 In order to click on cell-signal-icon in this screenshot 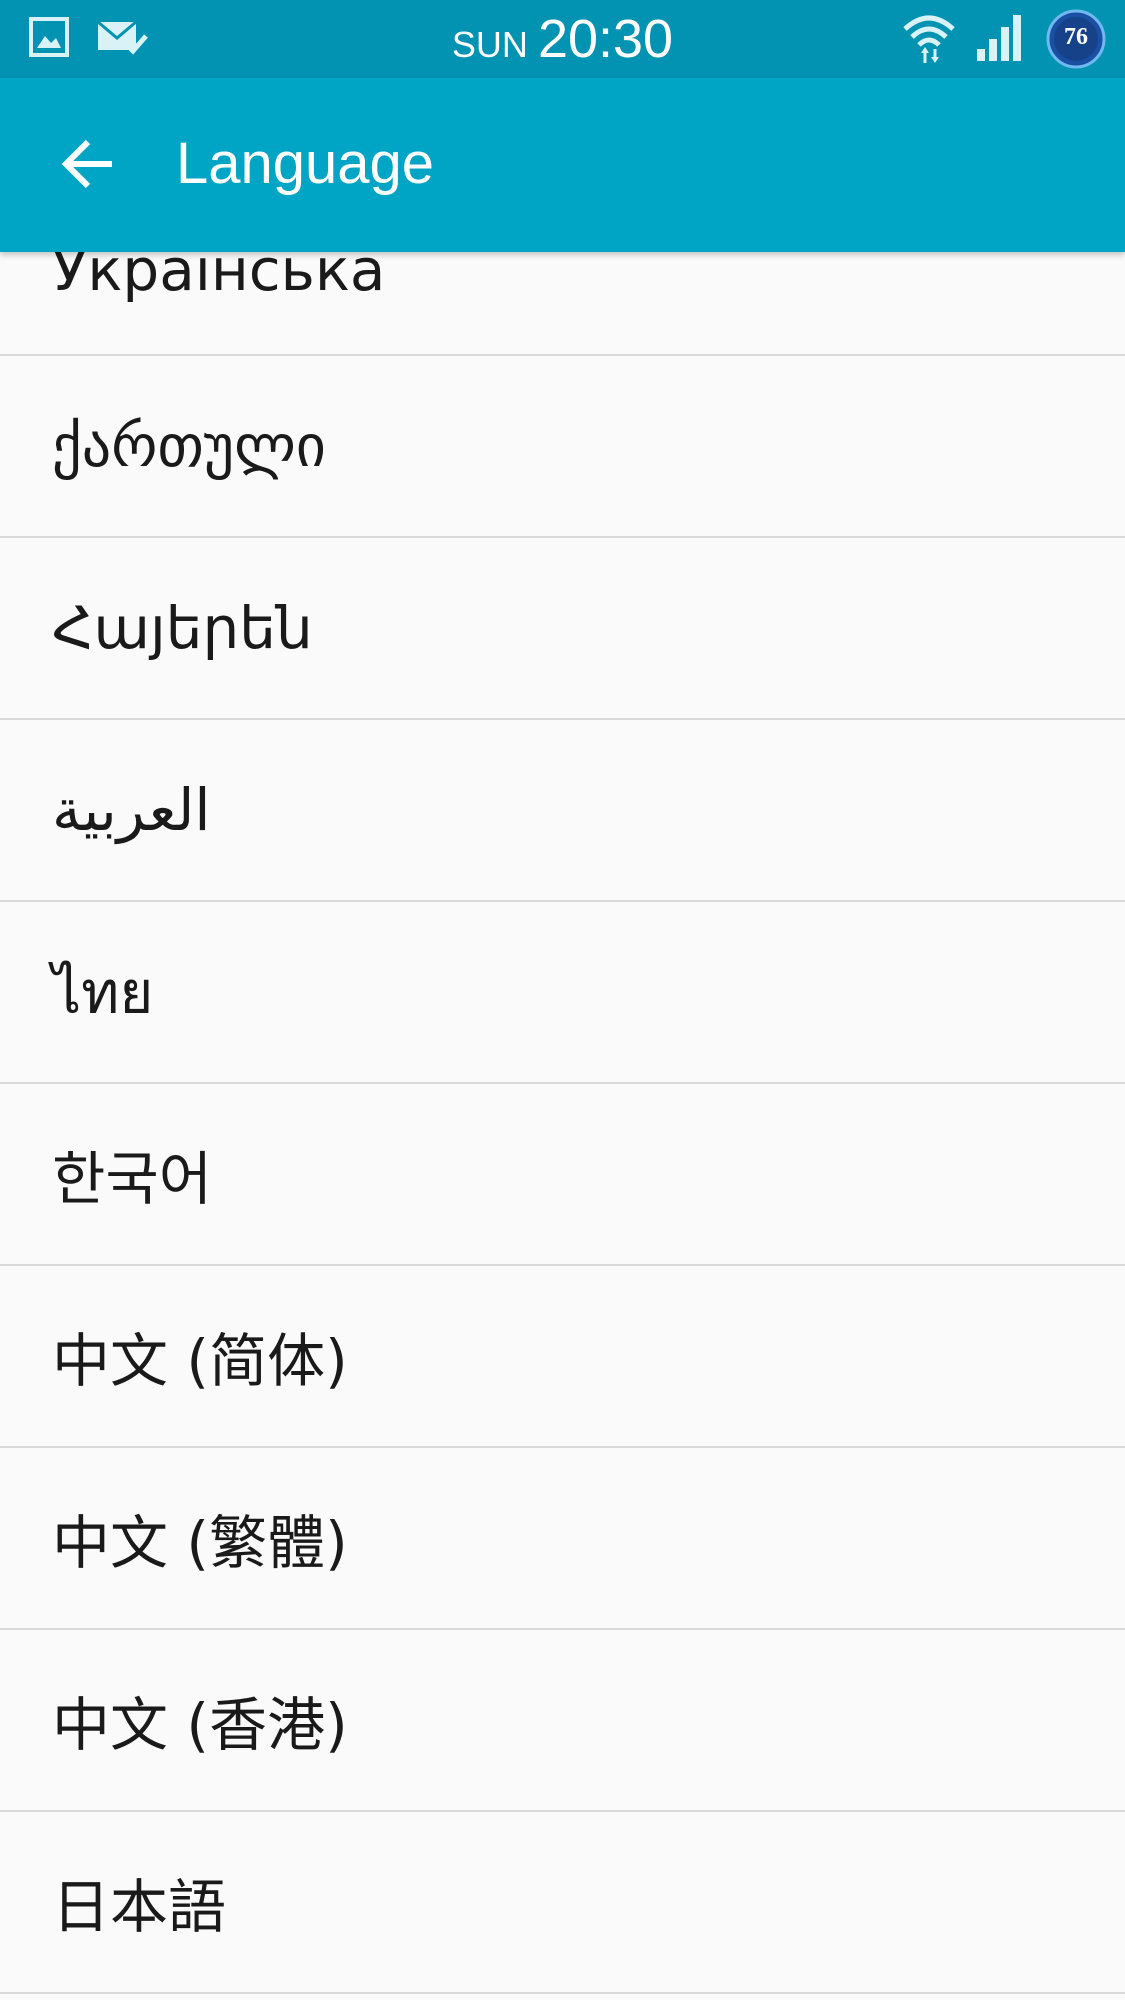, I will do `click(1001, 39)`.